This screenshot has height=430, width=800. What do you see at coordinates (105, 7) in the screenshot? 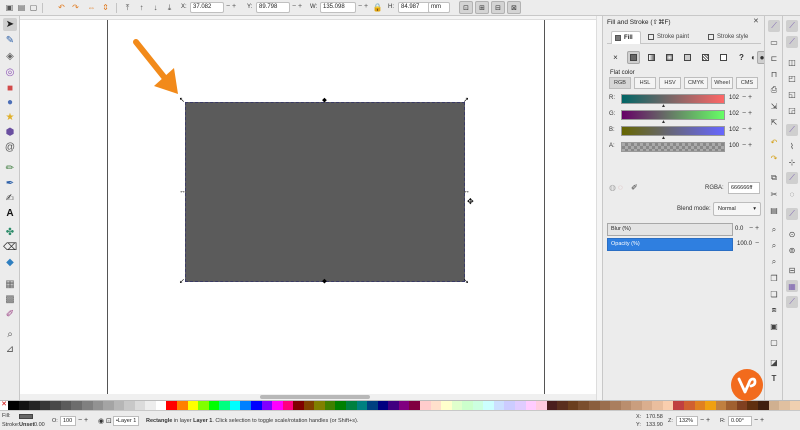
I see `flip-vertical-icon: ⇕` at bounding box center [105, 7].